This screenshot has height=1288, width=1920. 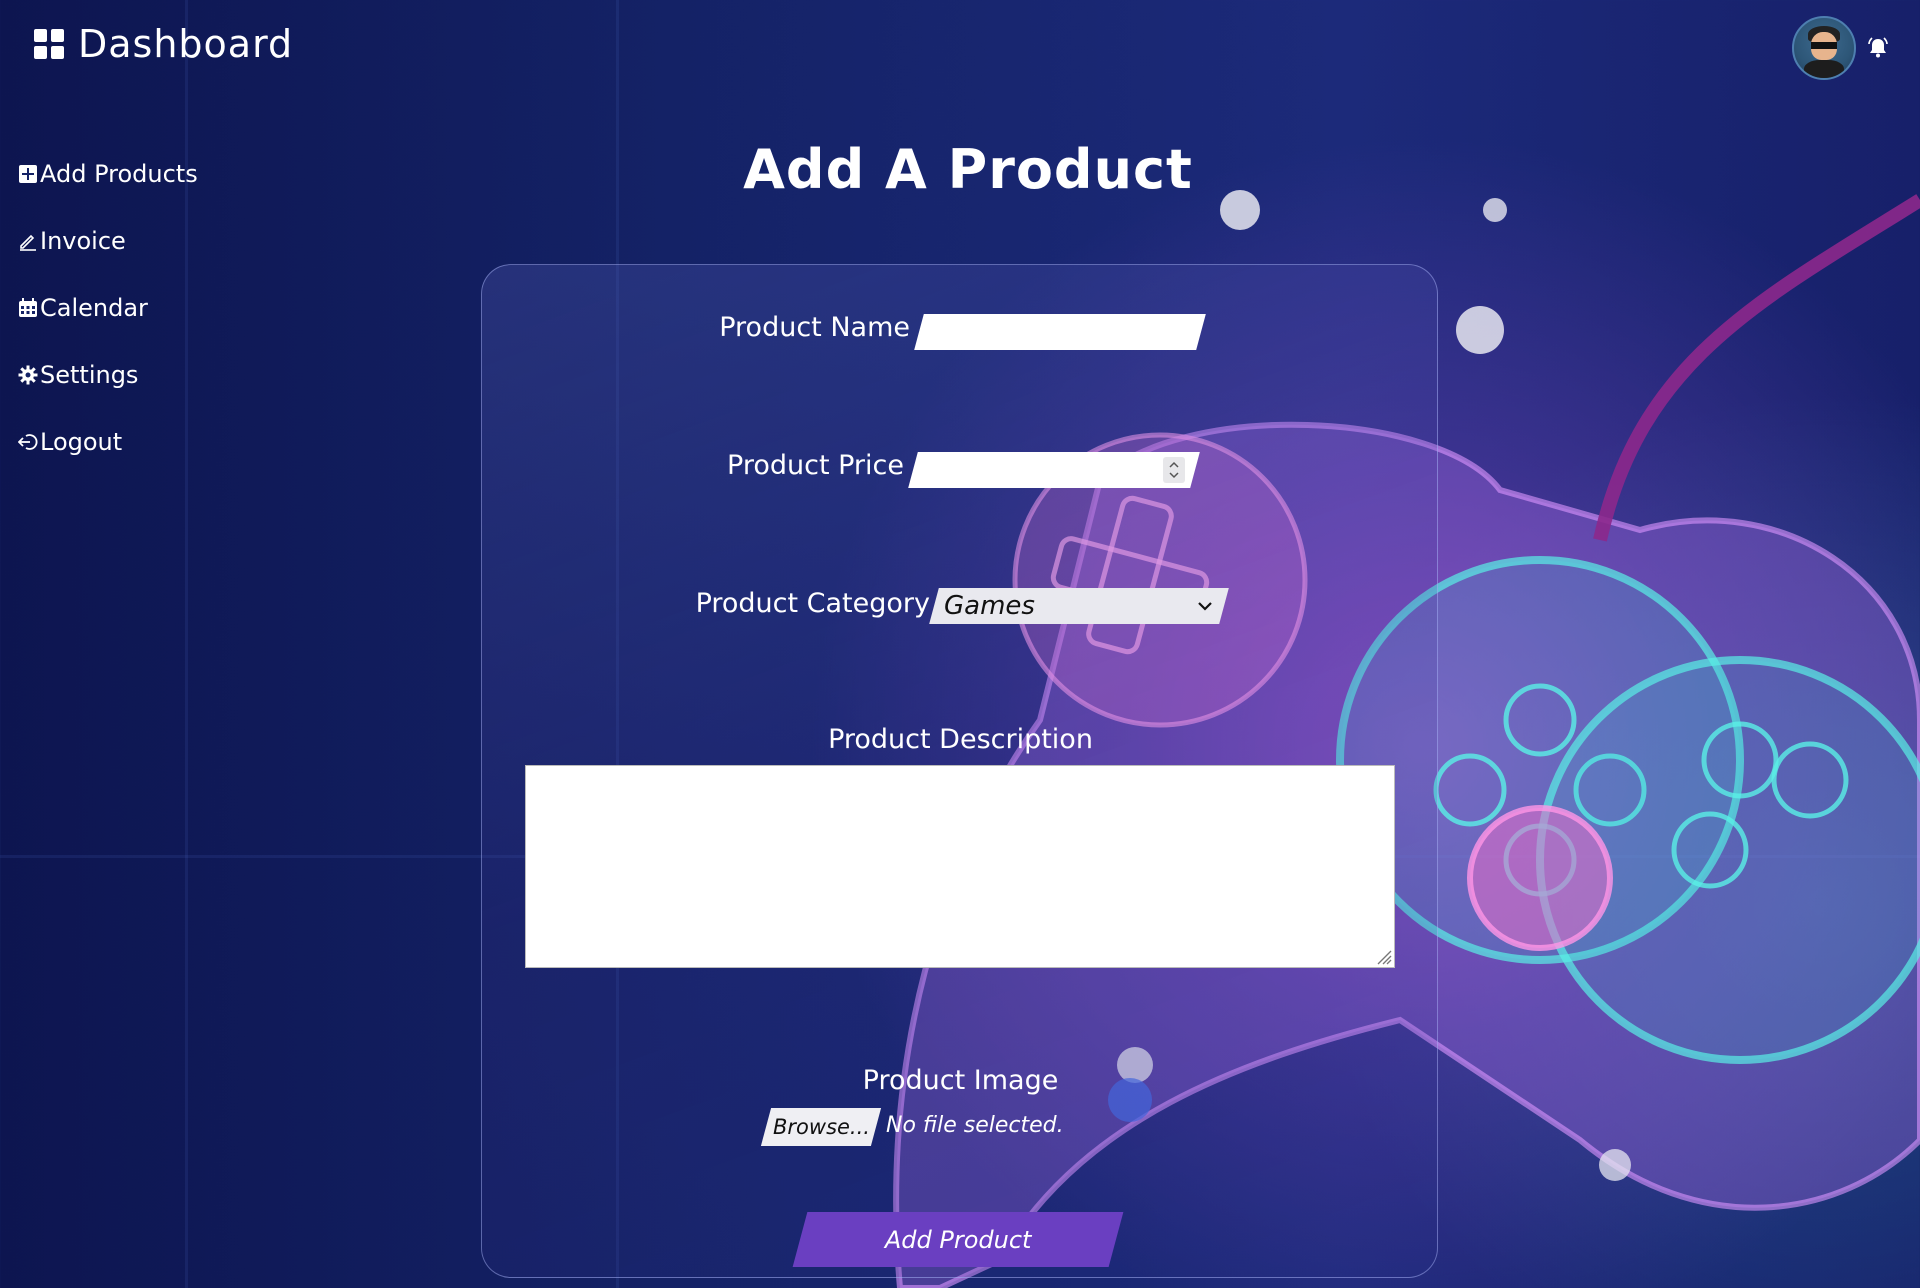 I want to click on spinner-arrows-icon, so click(x=1174, y=470).